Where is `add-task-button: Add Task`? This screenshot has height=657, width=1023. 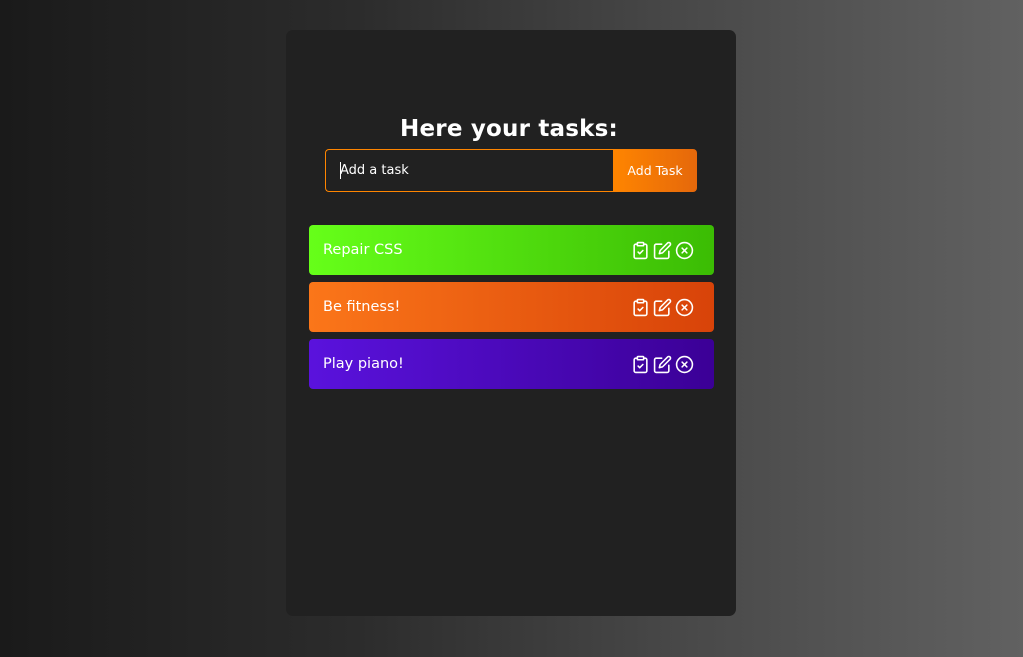 add-task-button: Add Task is located at coordinates (655, 170).